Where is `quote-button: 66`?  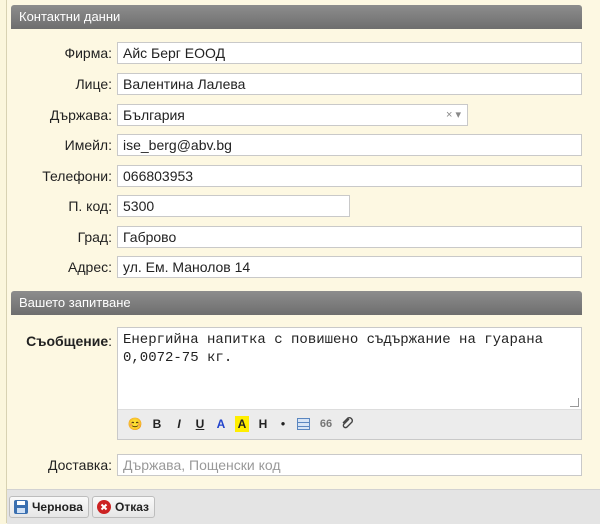 quote-button: 66 is located at coordinates (326, 424).